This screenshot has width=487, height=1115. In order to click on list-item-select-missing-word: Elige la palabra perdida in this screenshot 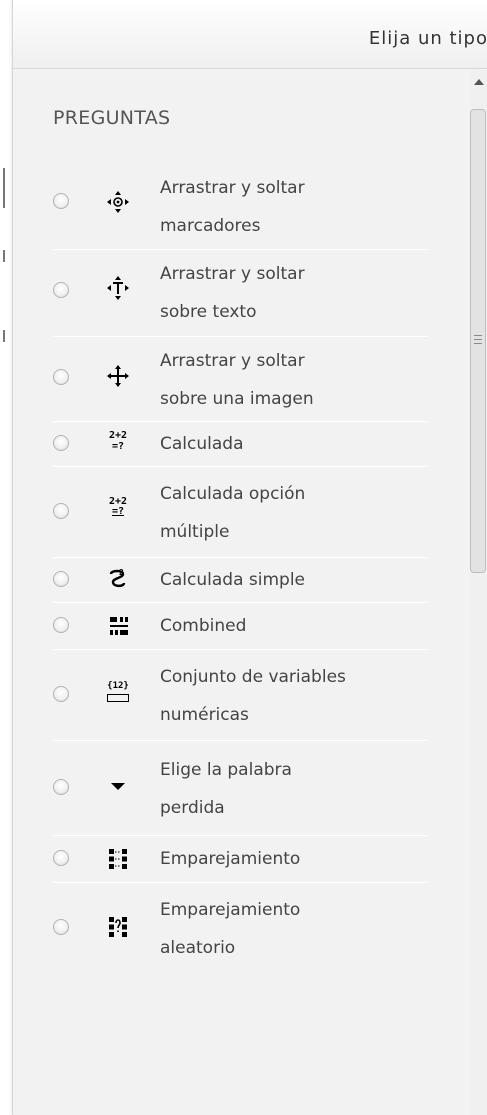, I will do `click(240, 788)`.